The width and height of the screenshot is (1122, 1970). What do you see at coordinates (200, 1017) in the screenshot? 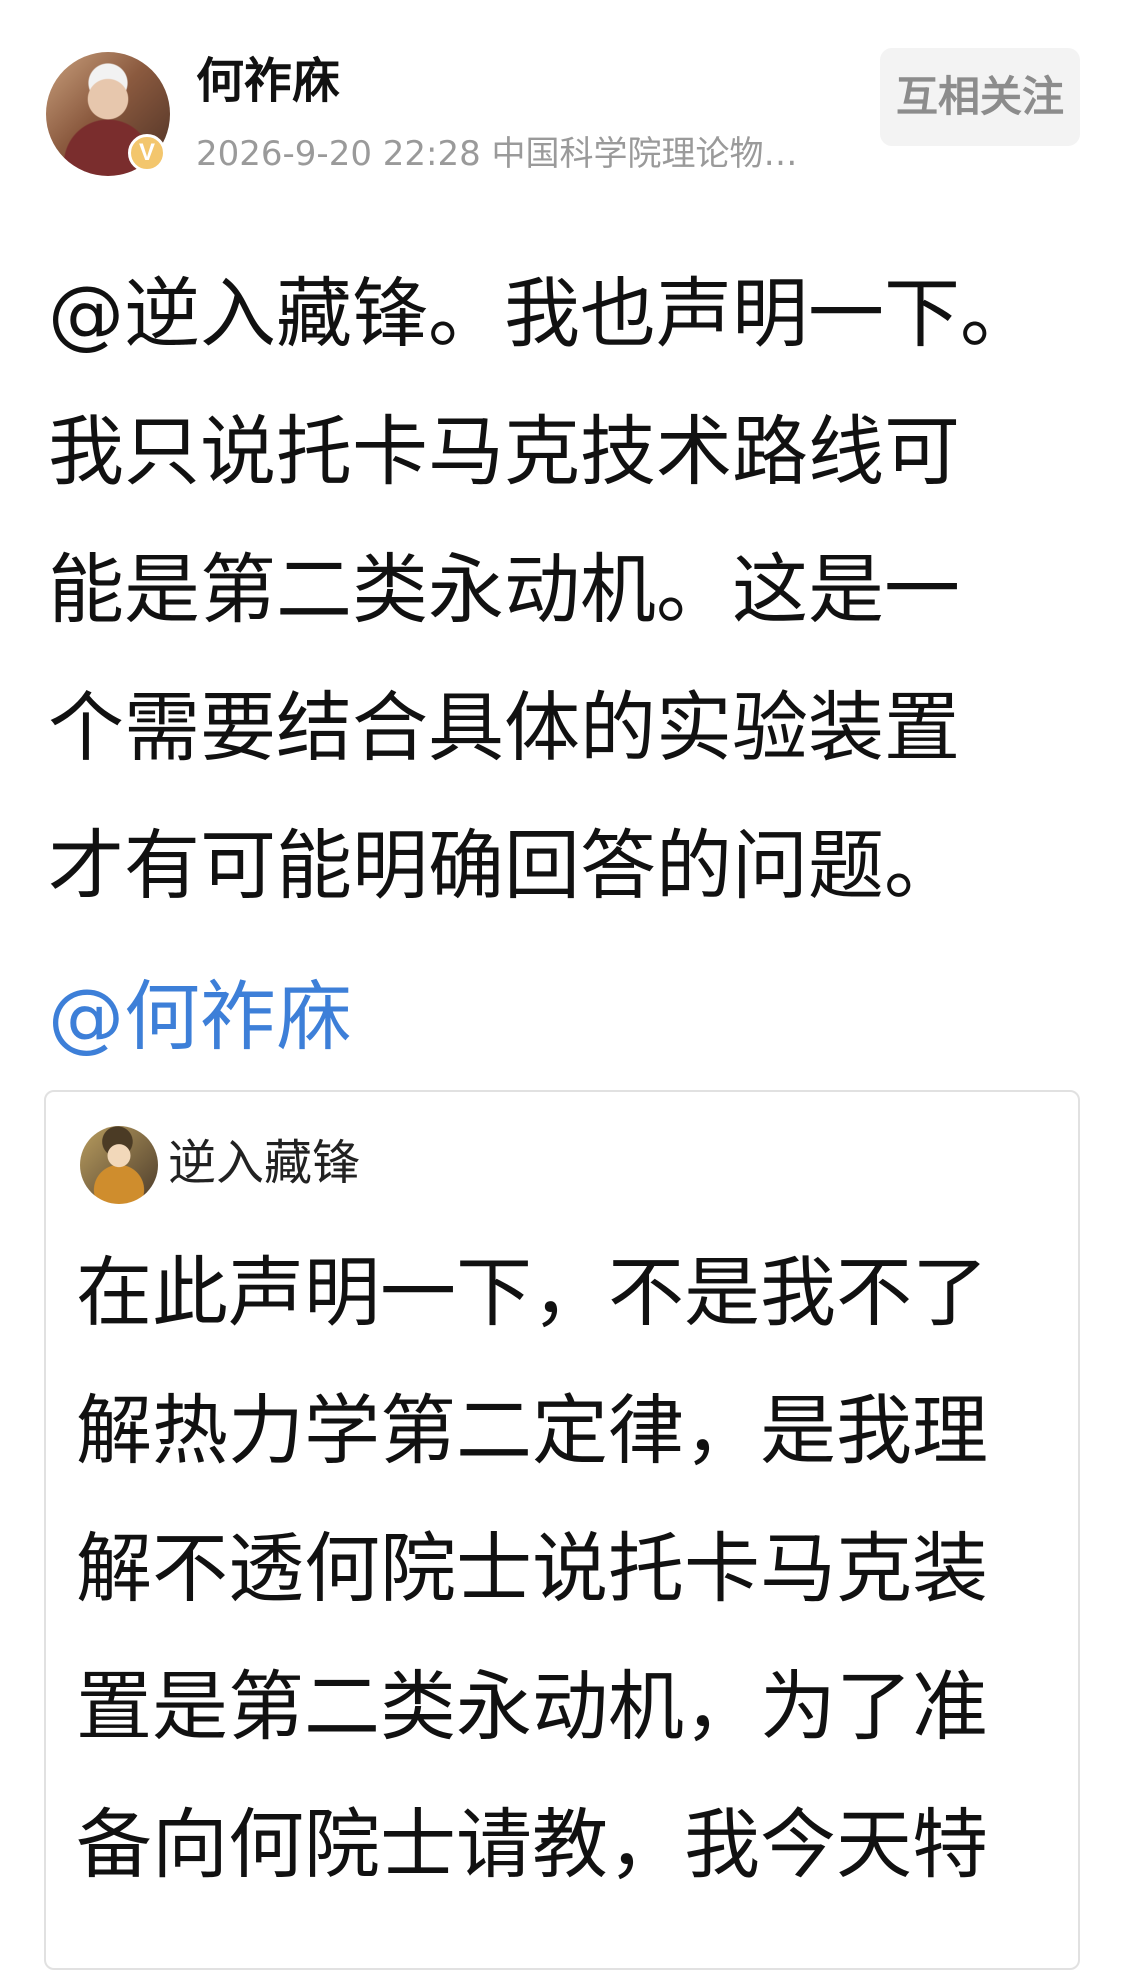
I see `mention-link: @何祚庥` at bounding box center [200, 1017].